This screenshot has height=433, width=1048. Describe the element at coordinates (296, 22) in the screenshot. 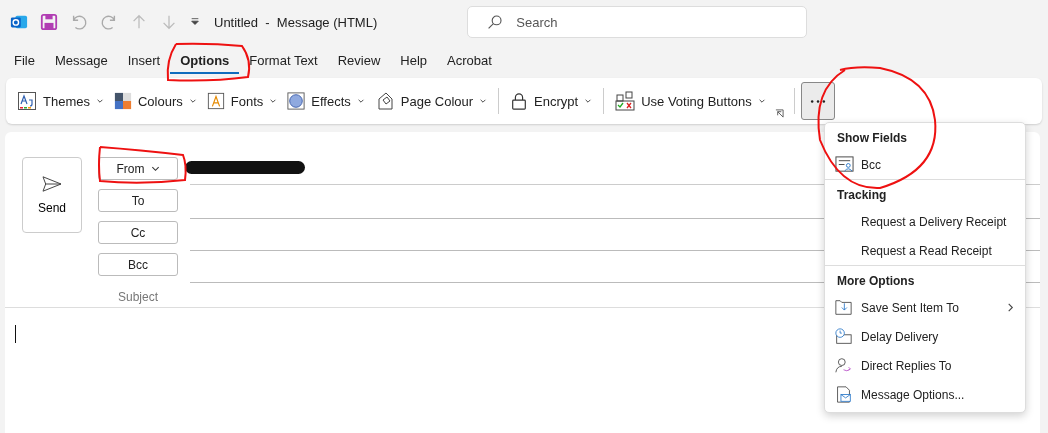

I see `window-title: Untitled - Message (HTML)` at that location.